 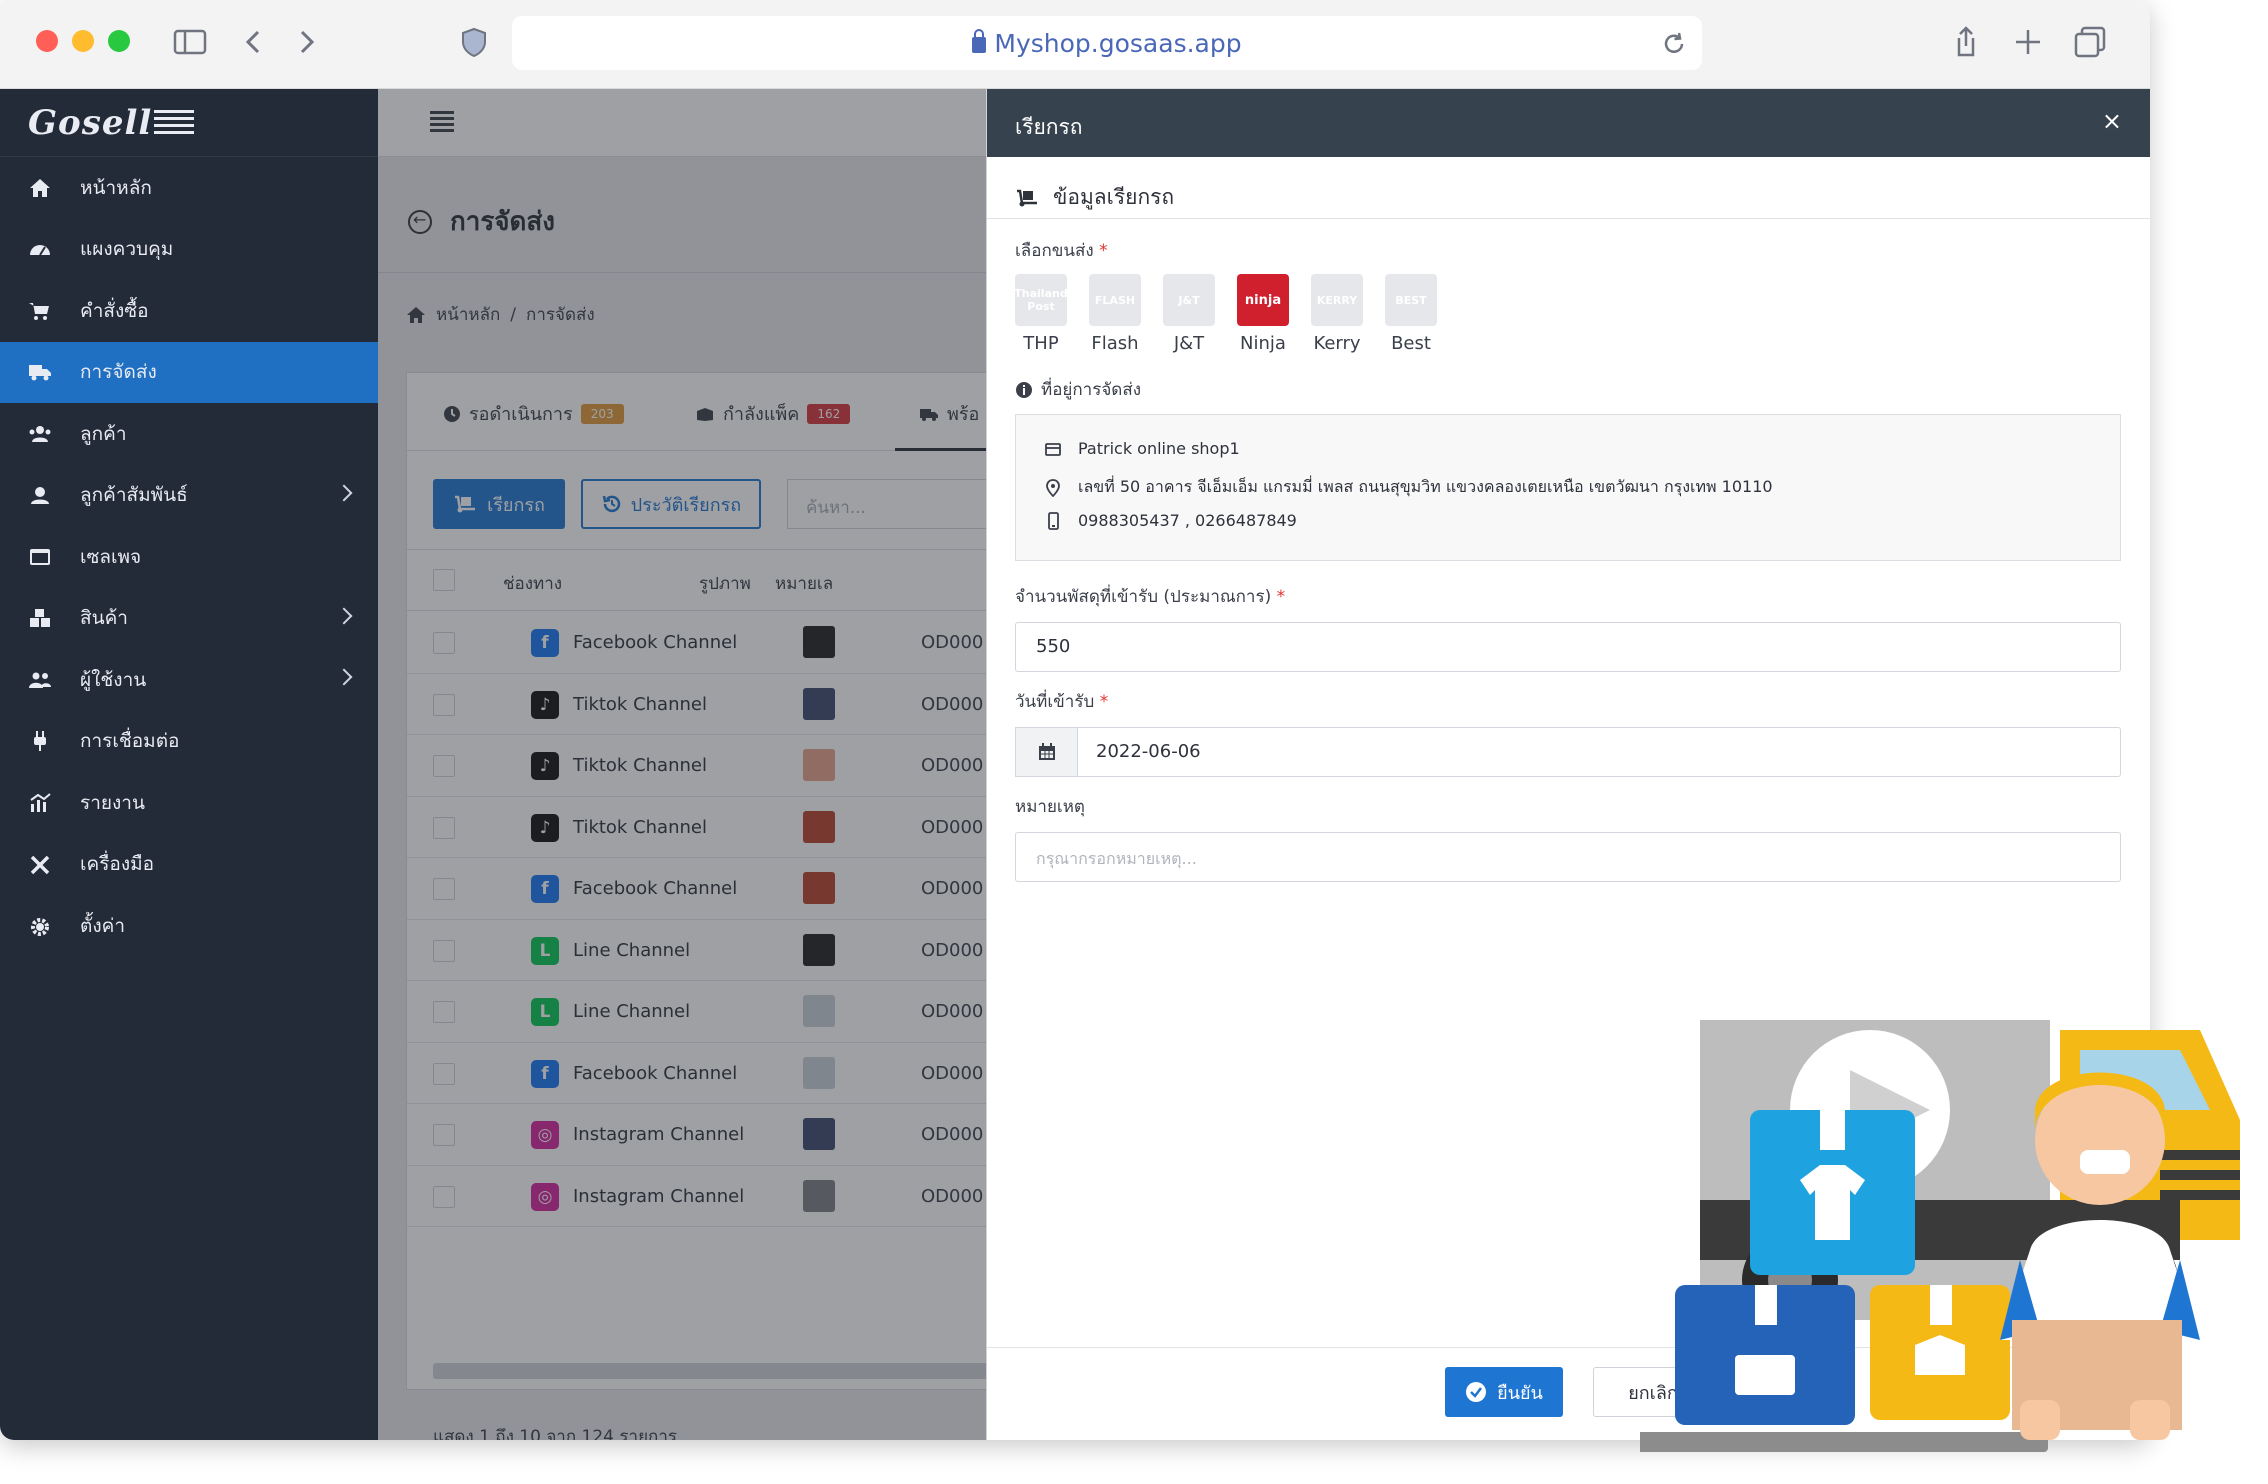 I want to click on carrier-option: FLASH Flash, so click(x=1115, y=314).